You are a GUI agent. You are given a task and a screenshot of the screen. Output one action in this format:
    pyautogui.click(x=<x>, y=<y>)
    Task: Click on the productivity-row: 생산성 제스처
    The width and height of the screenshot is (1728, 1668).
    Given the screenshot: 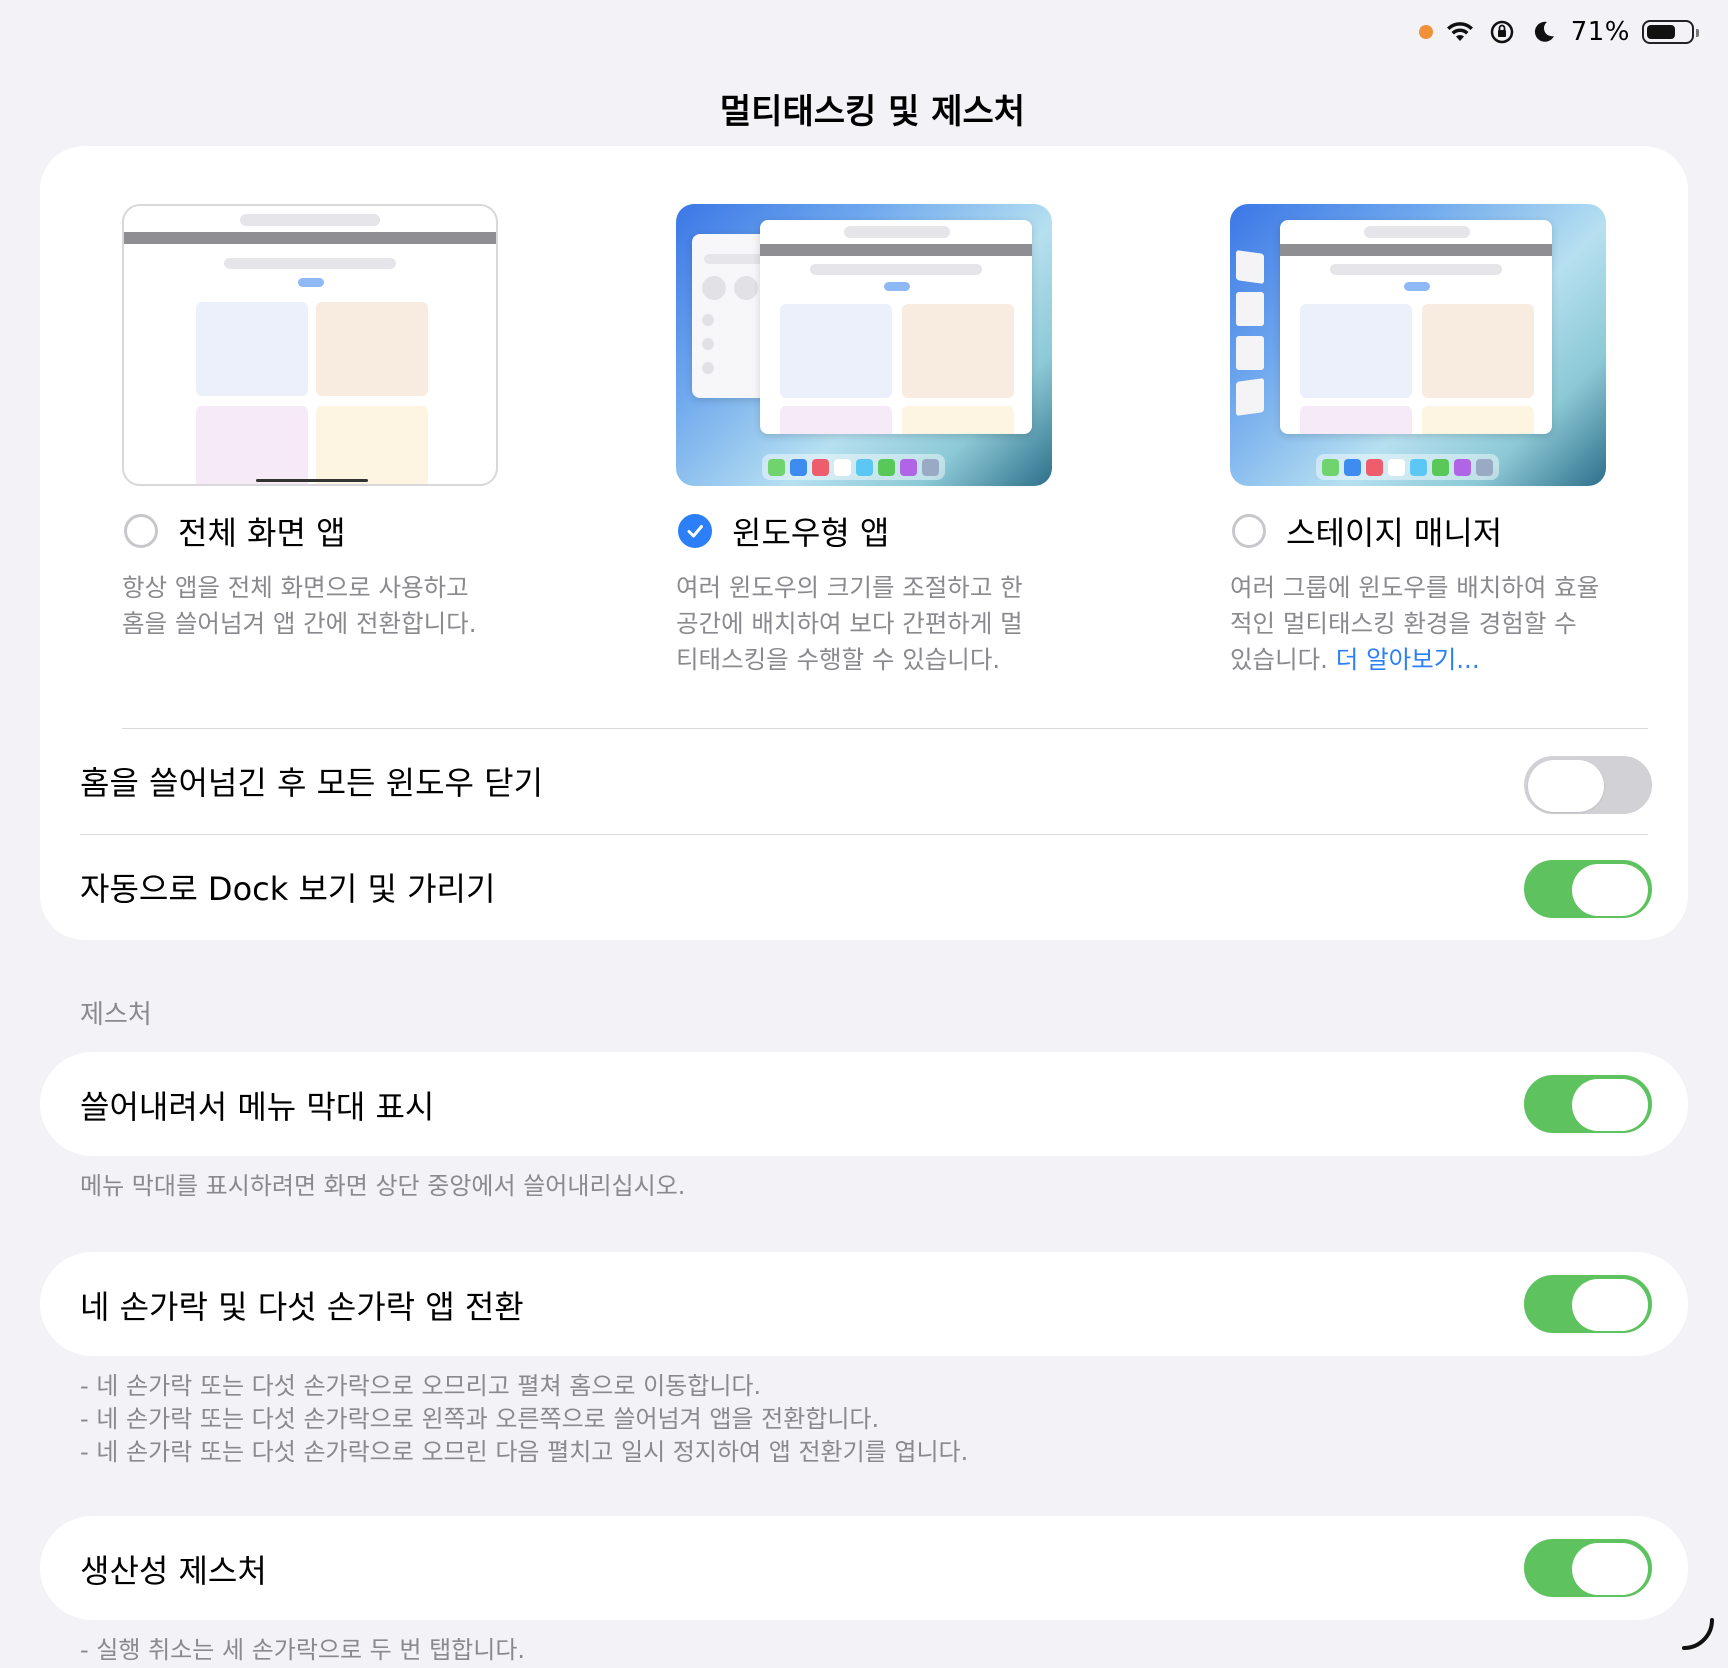 What is the action you would take?
    pyautogui.click(x=864, y=1568)
    